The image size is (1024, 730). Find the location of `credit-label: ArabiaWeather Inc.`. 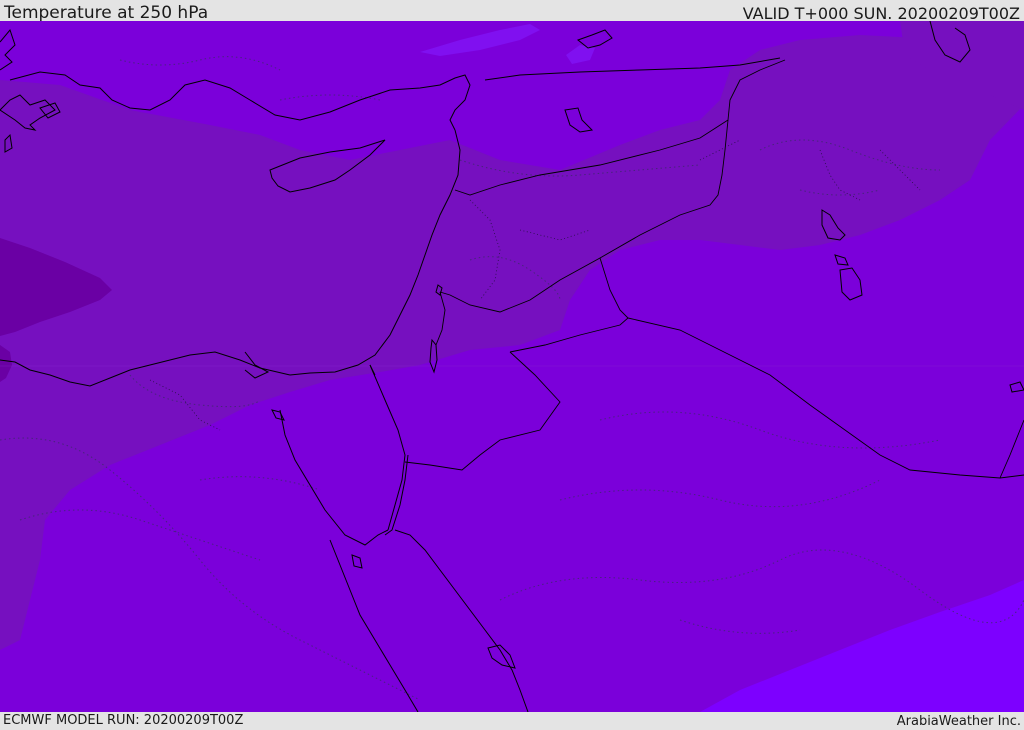

credit-label: ArabiaWeather Inc. is located at coordinates (958, 721).